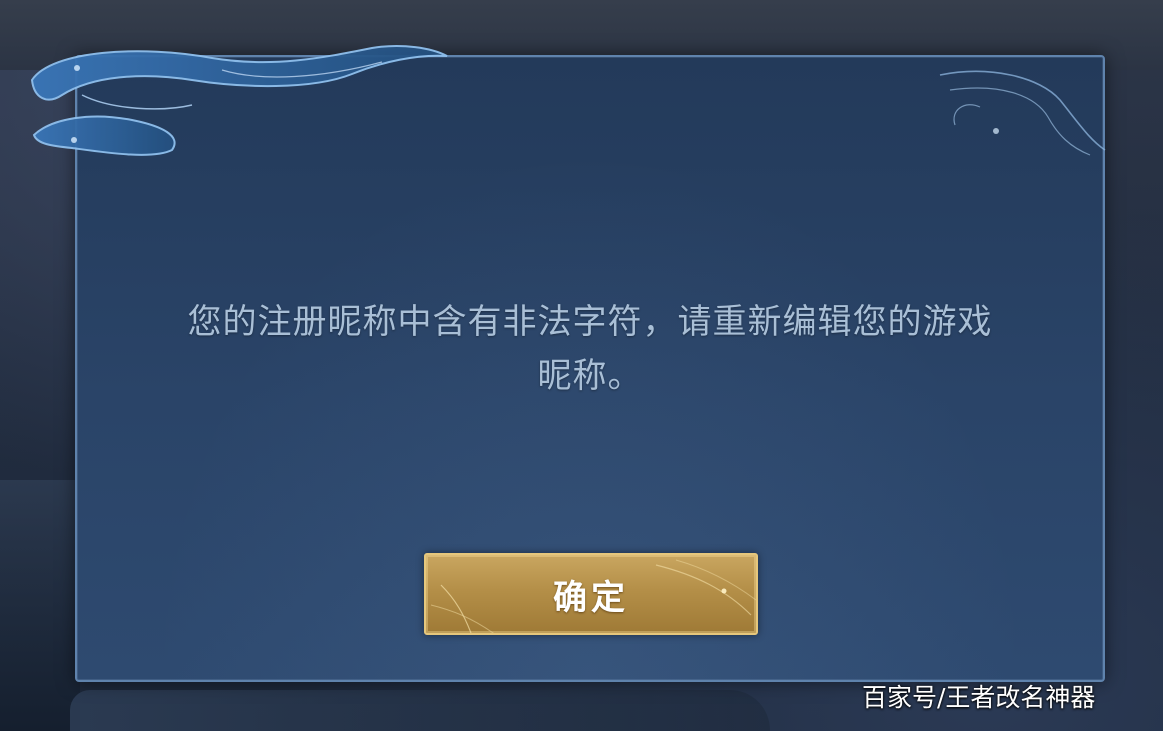 The width and height of the screenshot is (1163, 731). I want to click on error-message-line-1: 您的注册昵称中含有非法字符，请重新编辑您的游戏, so click(590, 322).